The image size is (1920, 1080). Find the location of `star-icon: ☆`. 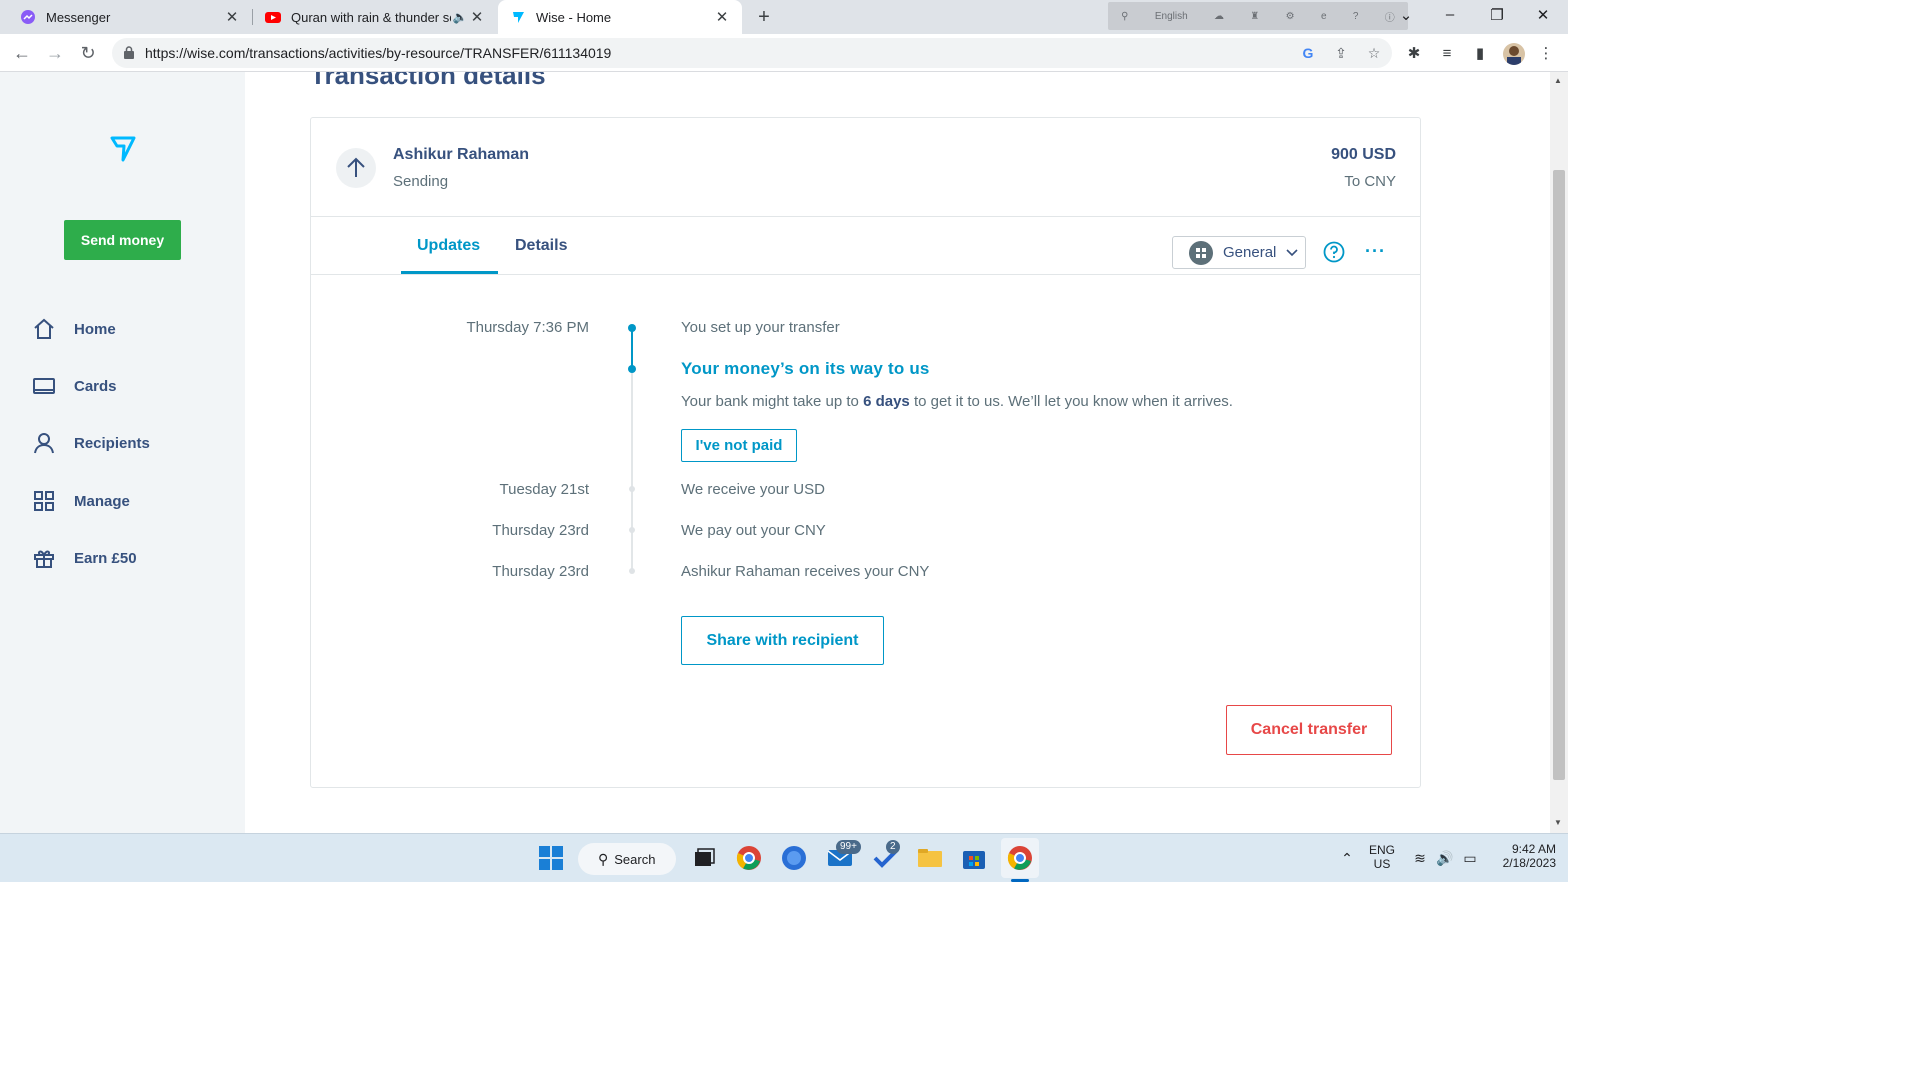

star-icon: ☆ is located at coordinates (1374, 53).